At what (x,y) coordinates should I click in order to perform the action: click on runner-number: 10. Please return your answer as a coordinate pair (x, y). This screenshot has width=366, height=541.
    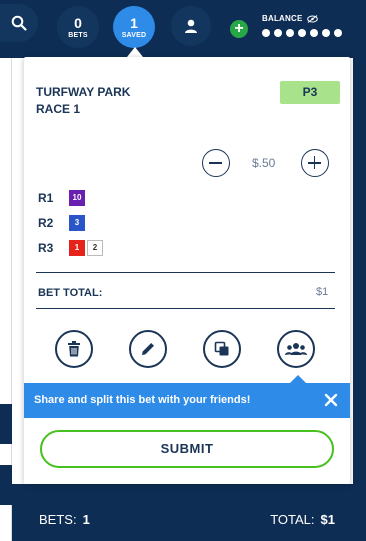
    Looking at the image, I should click on (77, 198).